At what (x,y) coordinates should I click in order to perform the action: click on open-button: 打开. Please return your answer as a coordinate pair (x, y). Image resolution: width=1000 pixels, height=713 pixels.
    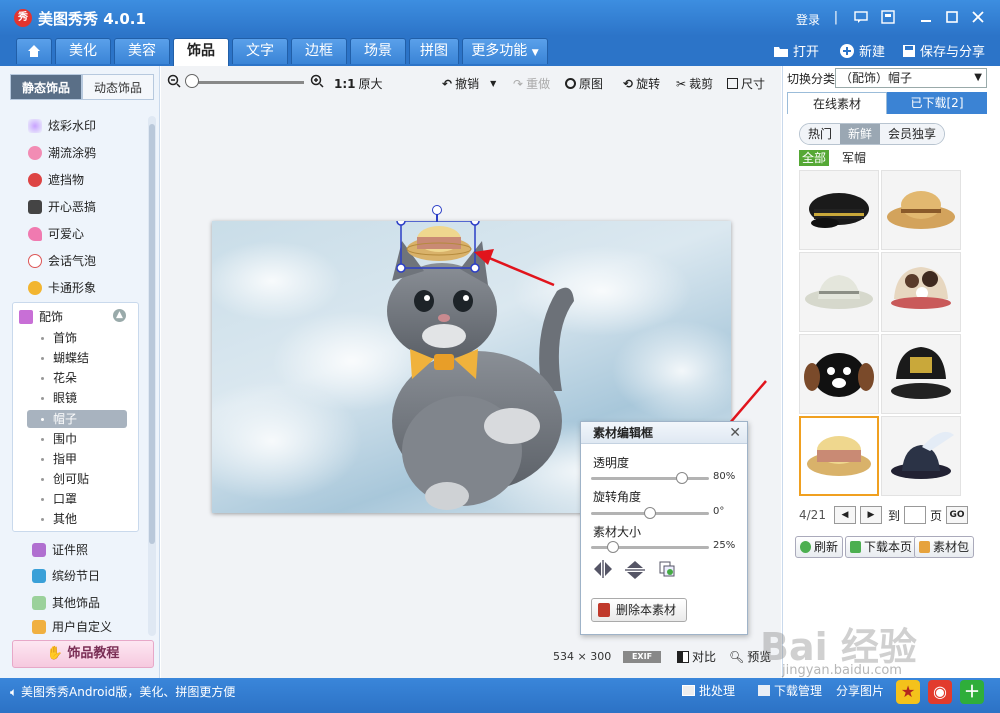
    Looking at the image, I should click on (796, 50).